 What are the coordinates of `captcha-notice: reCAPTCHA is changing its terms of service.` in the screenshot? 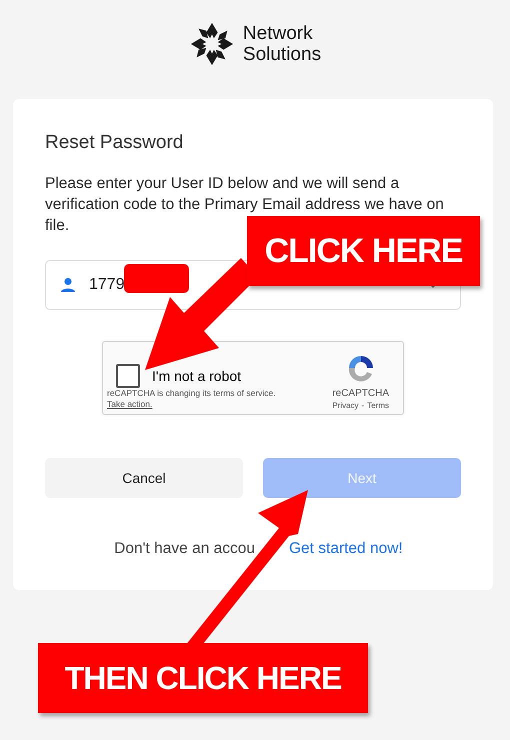 It's located at (191, 393).